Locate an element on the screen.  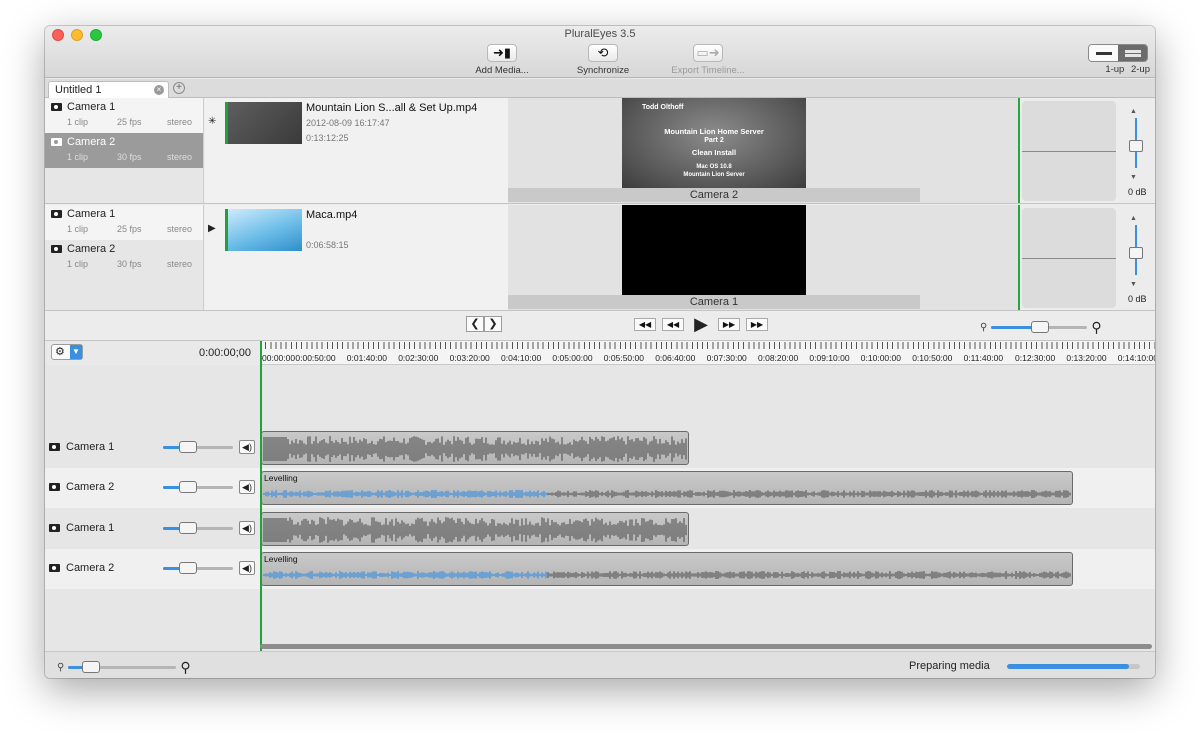
close-tab-icon: × is located at coordinates (159, 90).